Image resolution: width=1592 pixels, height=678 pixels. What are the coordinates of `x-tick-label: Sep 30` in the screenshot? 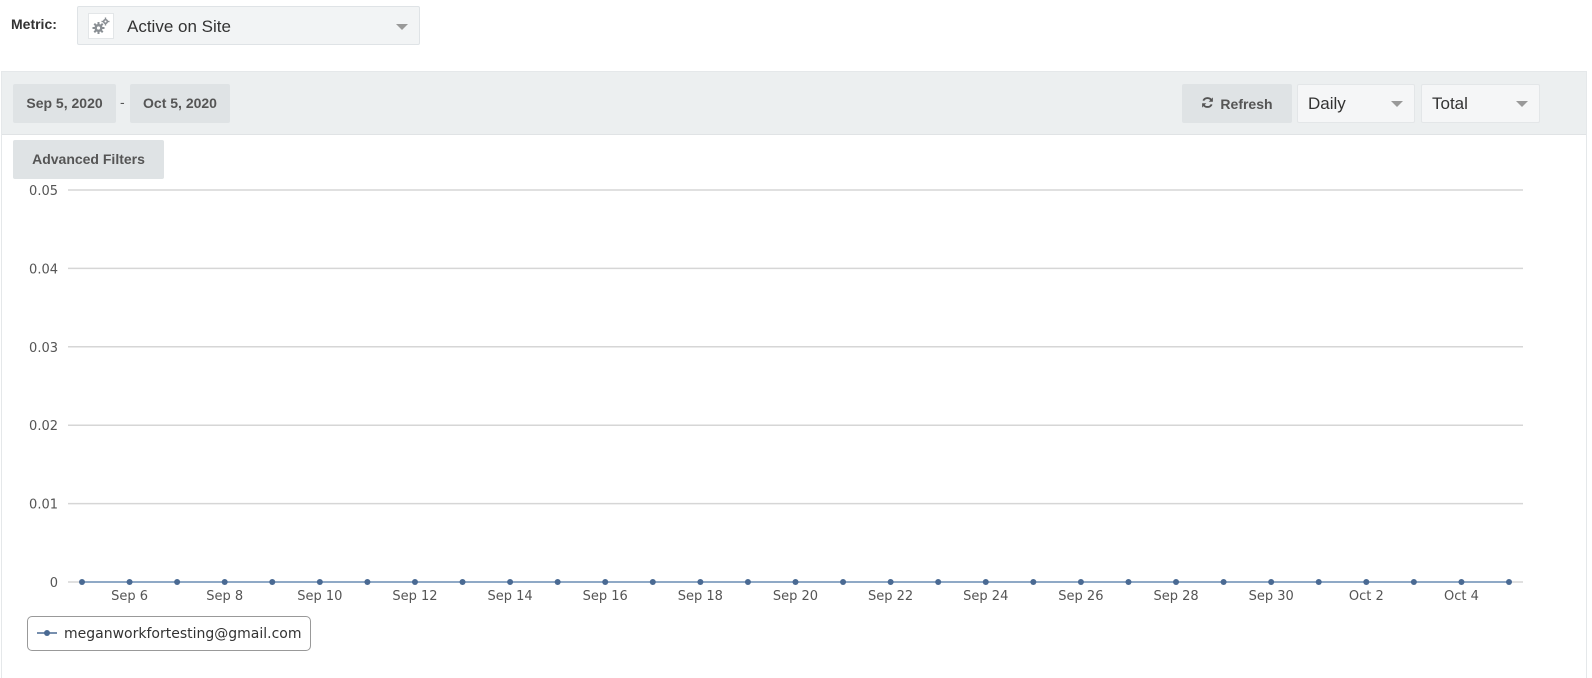 It's located at (1271, 596).